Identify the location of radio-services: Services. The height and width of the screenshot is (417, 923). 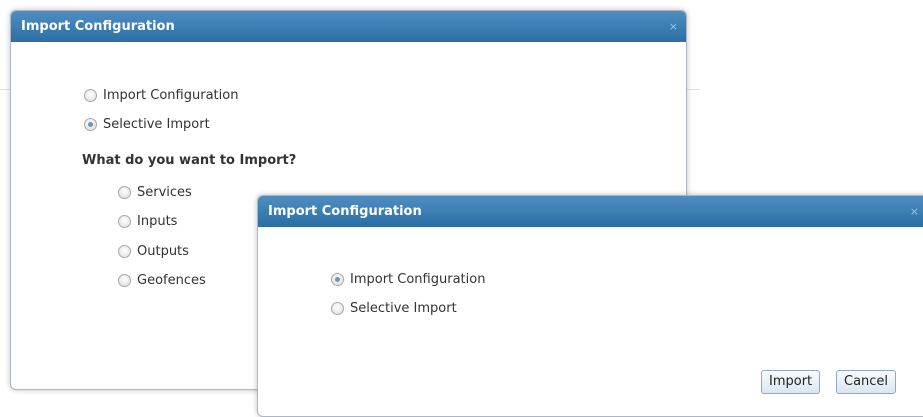
(155, 192).